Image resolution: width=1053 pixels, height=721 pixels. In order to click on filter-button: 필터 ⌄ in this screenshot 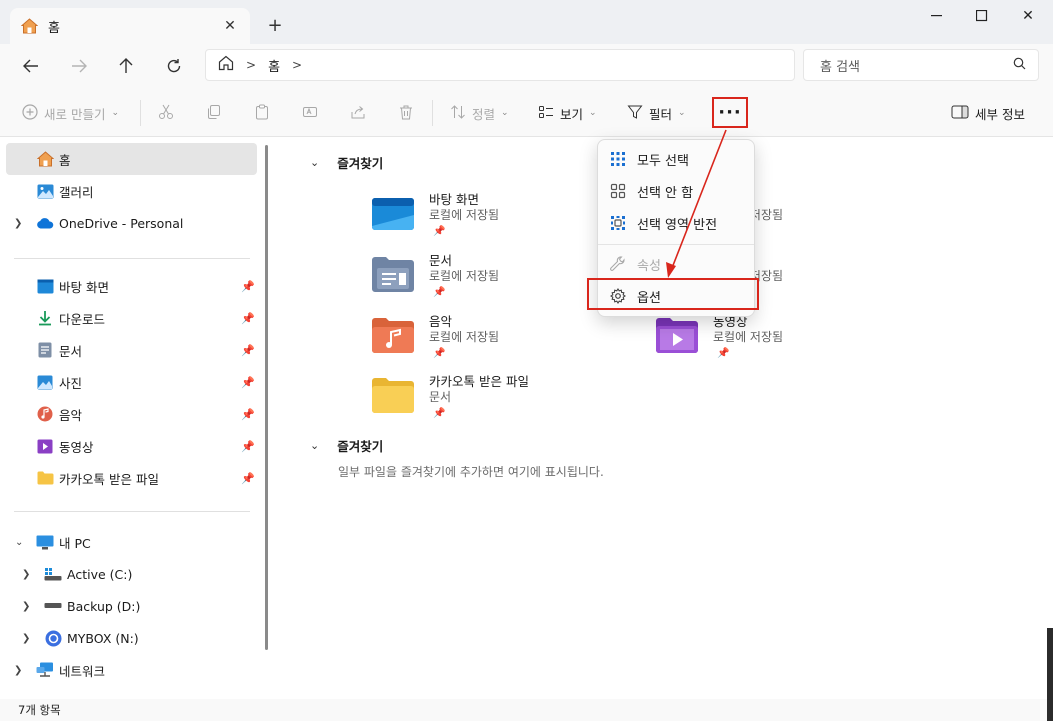, I will do `click(656, 113)`.